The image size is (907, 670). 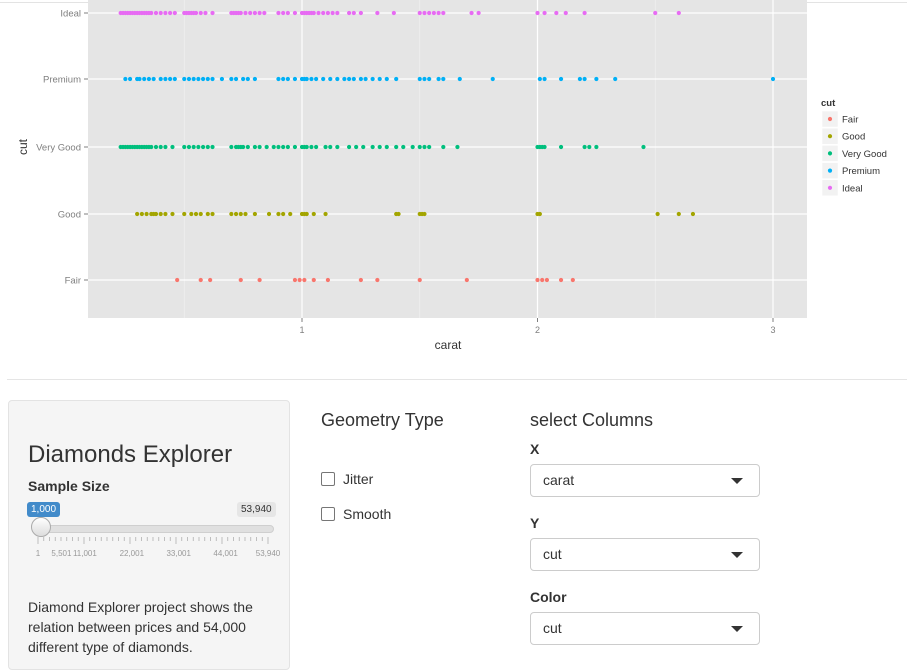 What do you see at coordinates (62, 80) in the screenshot?
I see `y-tick-label: Premium` at bounding box center [62, 80].